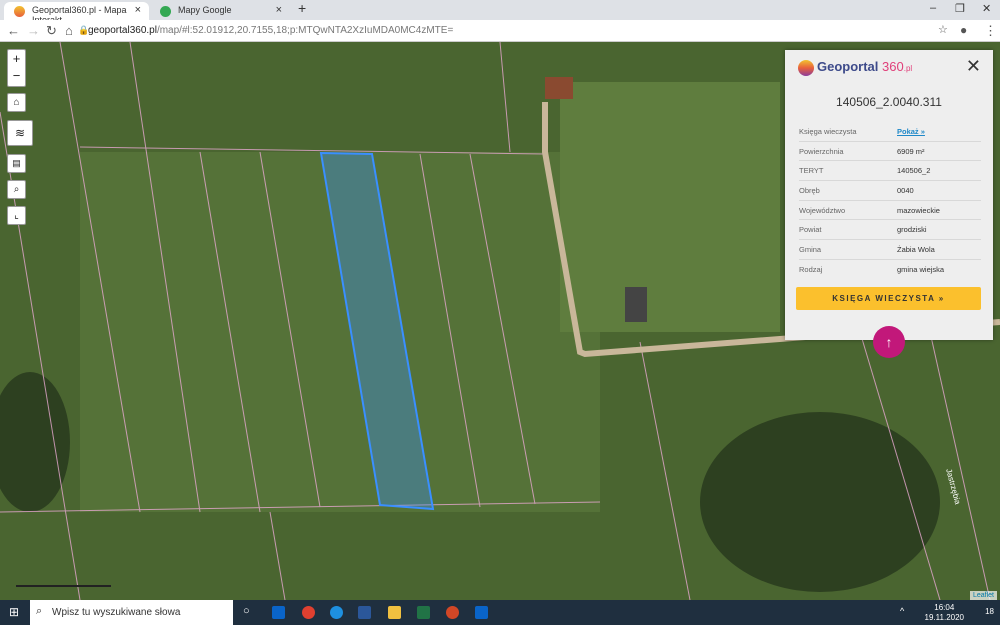 The height and width of the screenshot is (625, 1000). Describe the element at coordinates (63, 586) in the screenshot. I see `scale-bar` at that location.